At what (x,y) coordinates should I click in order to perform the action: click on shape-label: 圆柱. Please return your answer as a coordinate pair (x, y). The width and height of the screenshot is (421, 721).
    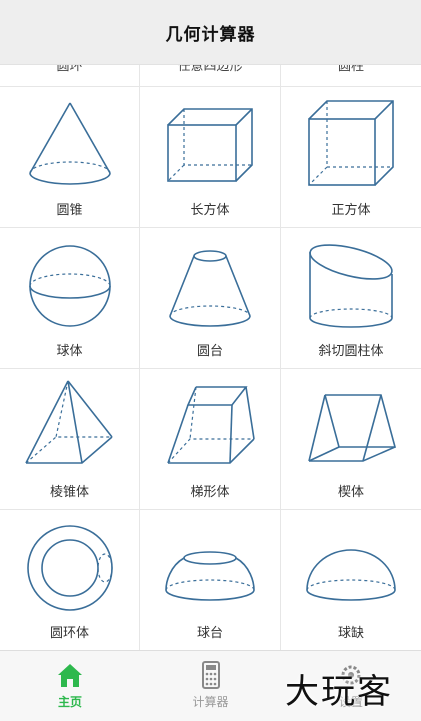
    Looking at the image, I should click on (350, 69).